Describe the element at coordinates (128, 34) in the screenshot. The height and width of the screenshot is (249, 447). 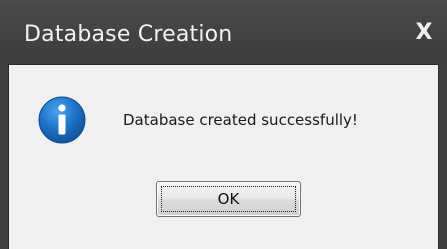
I see `dialog-title: Database Creation` at that location.